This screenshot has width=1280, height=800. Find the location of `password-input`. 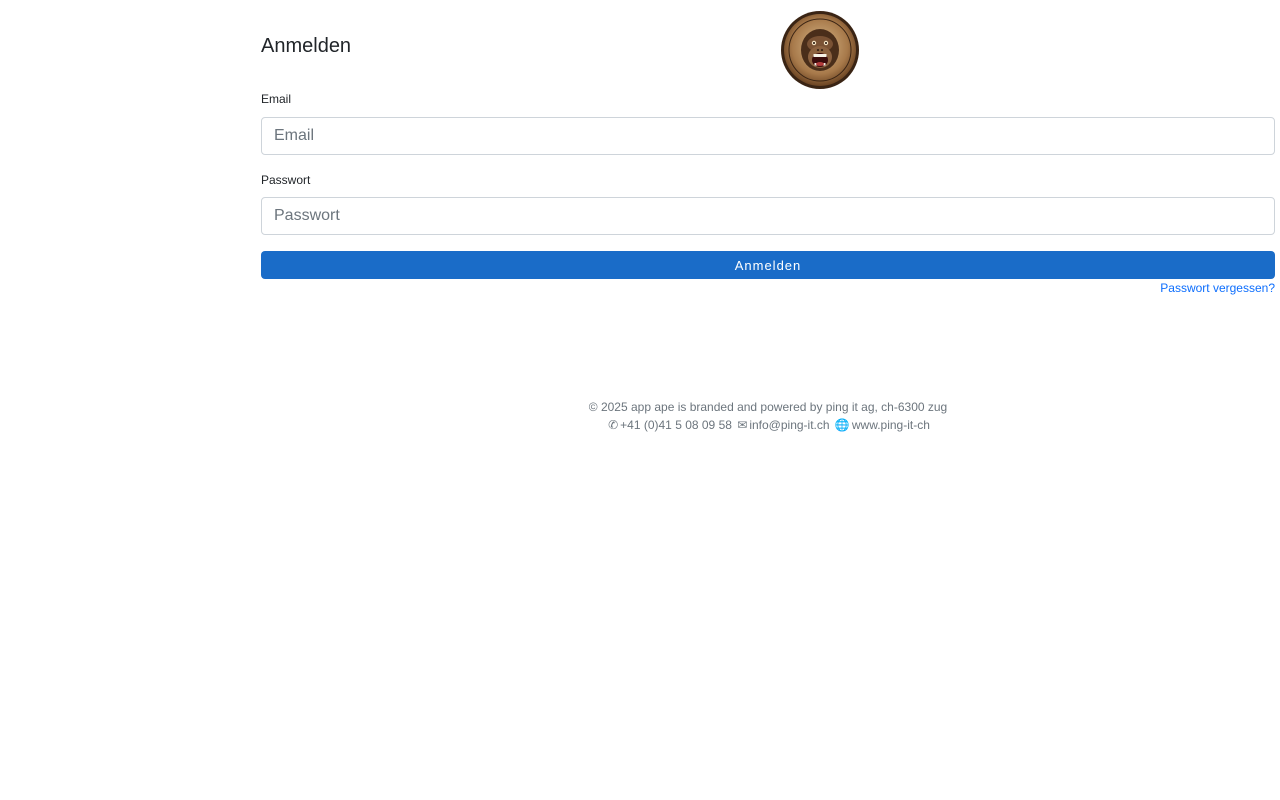

password-input is located at coordinates (768, 216).